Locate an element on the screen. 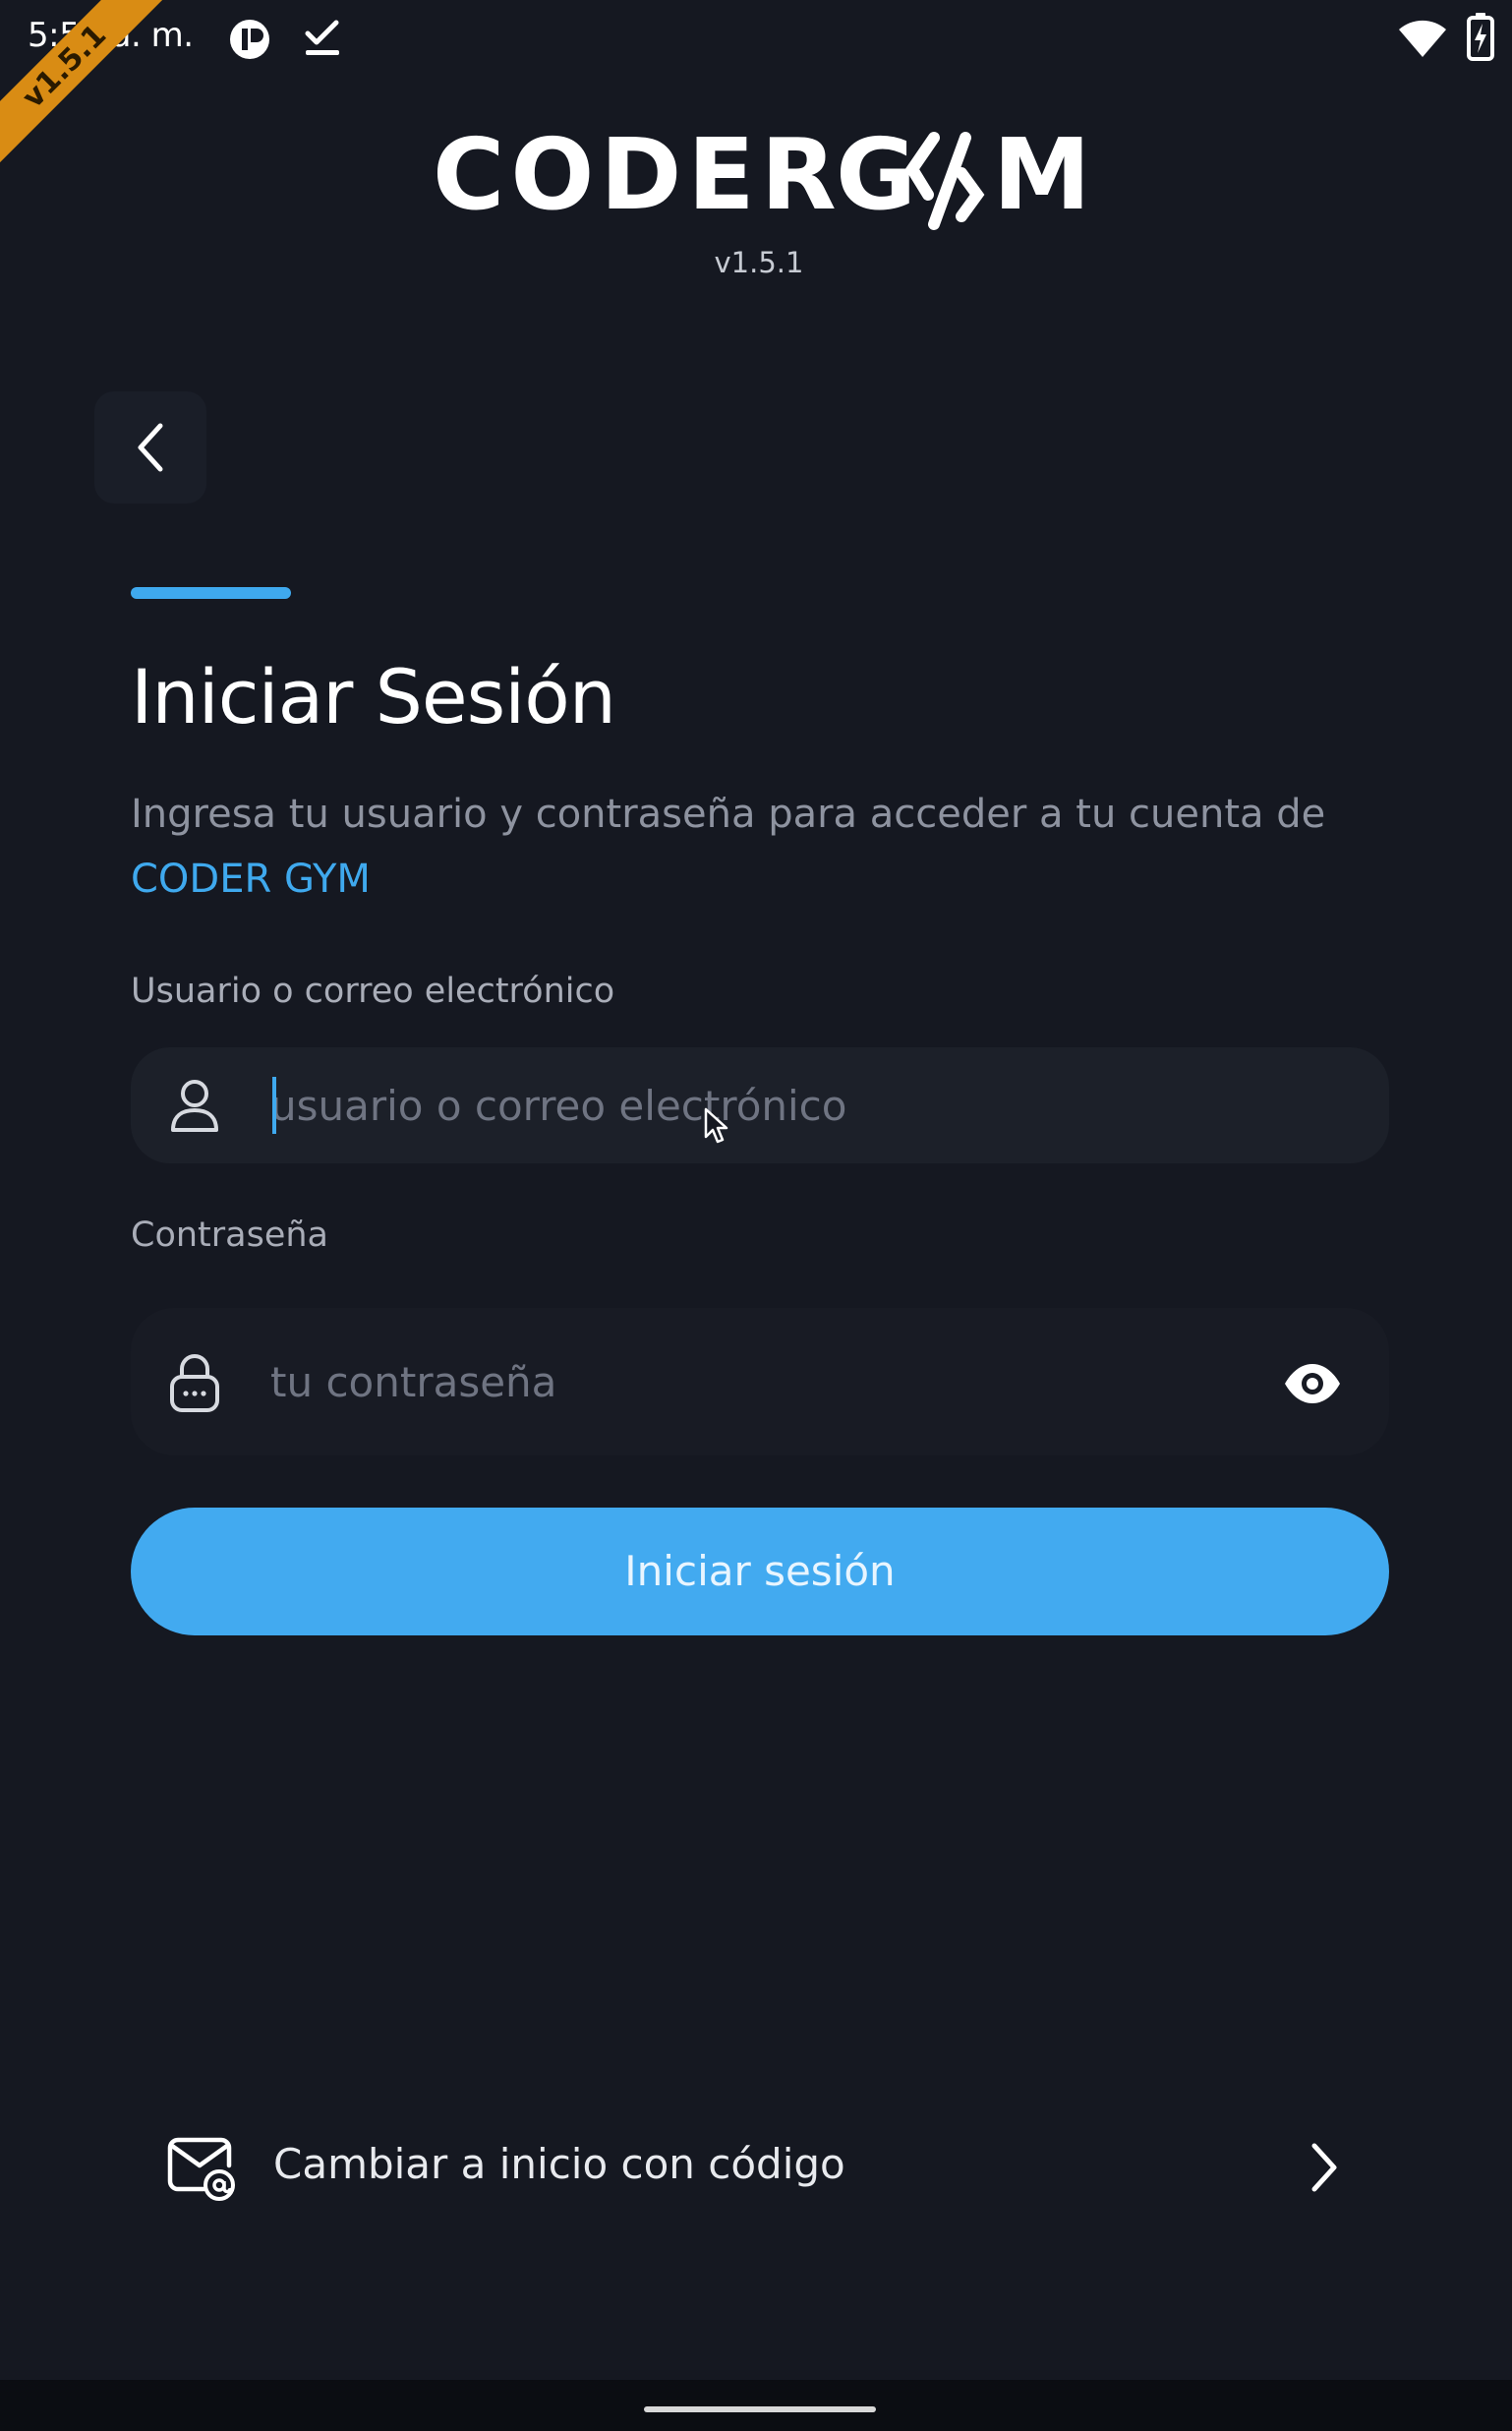  home-indicator is located at coordinates (760, 2409).